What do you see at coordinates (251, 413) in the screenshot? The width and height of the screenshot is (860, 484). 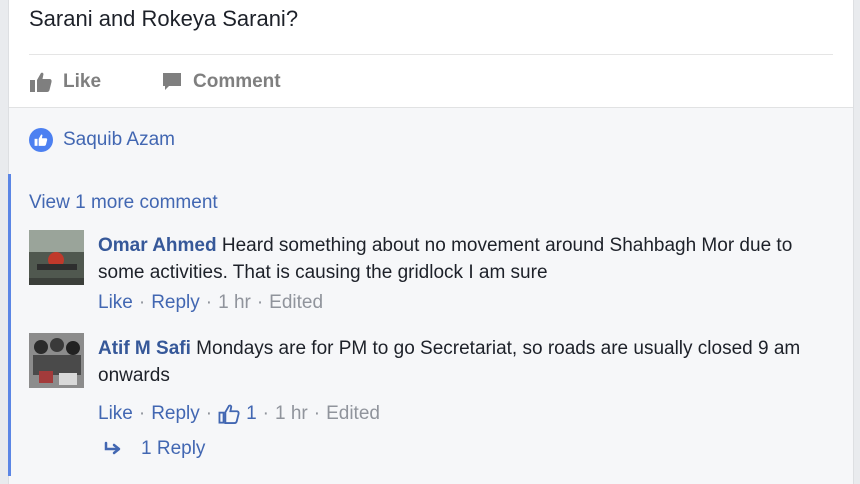 I see `reaction-count: 1` at bounding box center [251, 413].